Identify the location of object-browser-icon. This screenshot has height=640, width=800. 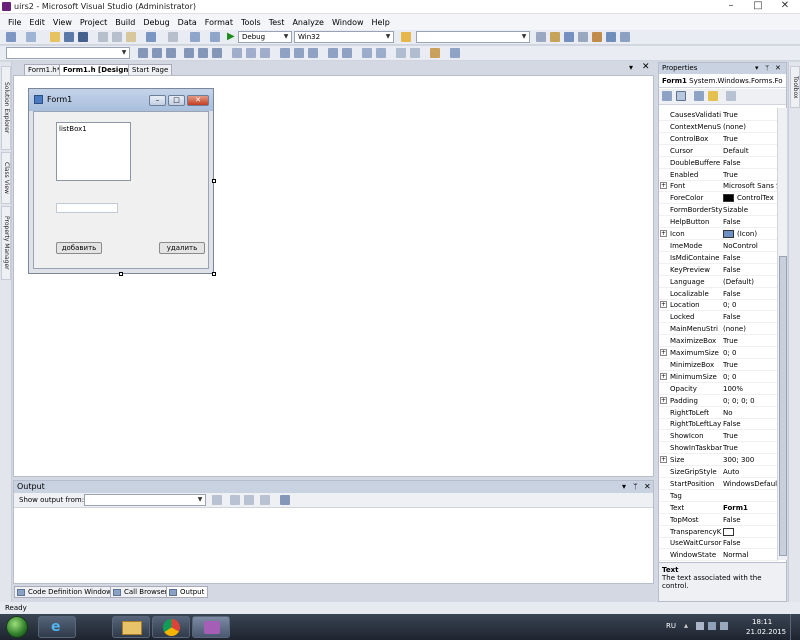
(583, 37).